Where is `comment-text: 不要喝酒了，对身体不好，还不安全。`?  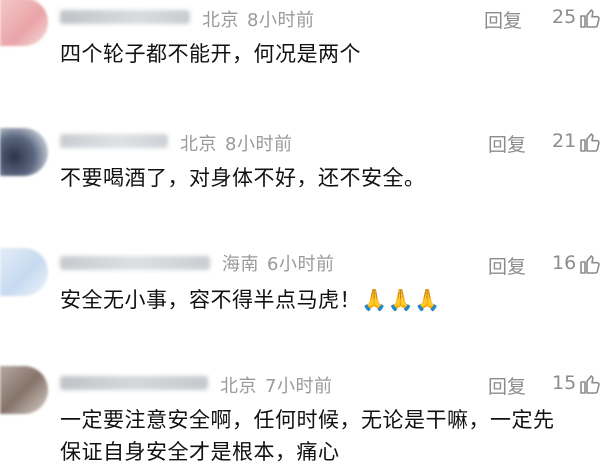
comment-text: 不要喝酒了，对身体不好，还不安全。 is located at coordinates (243, 178).